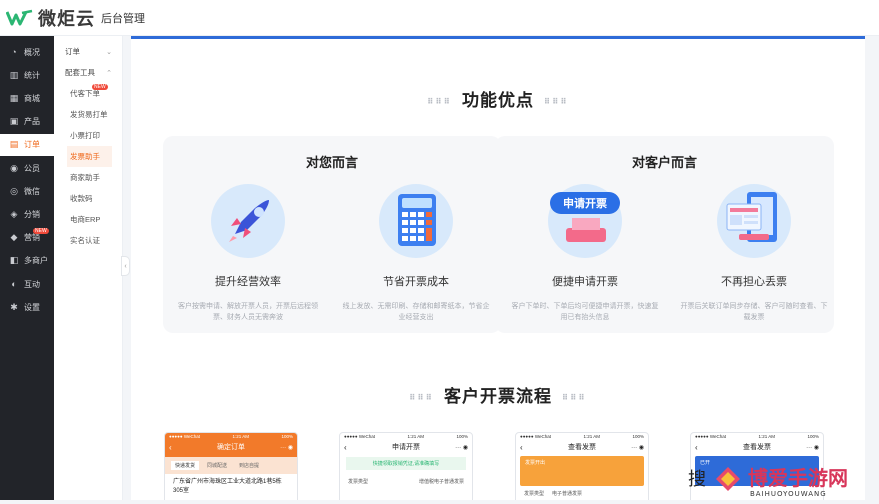 This screenshot has height=504, width=879. I want to click on submenu-link: 发货易打单, so click(88, 114).